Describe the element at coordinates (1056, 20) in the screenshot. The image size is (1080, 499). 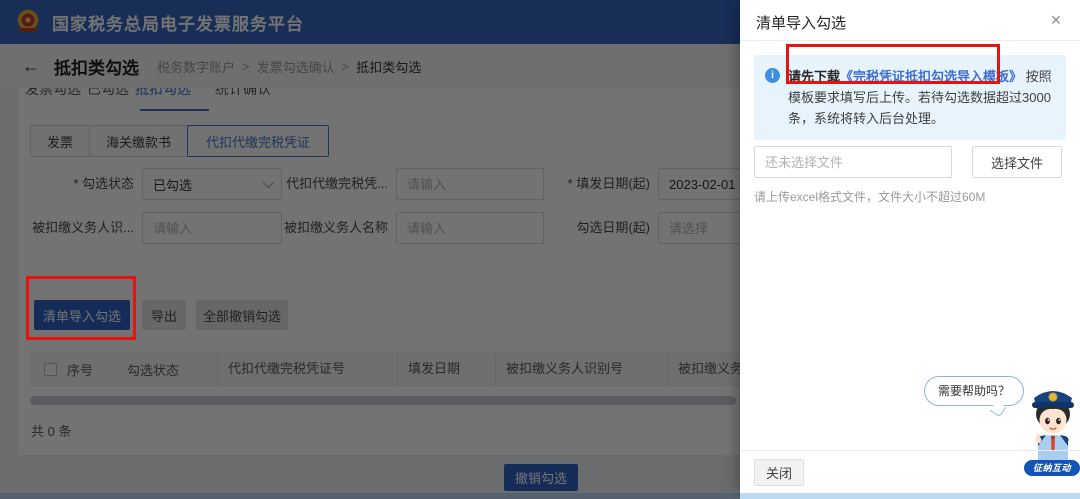
I see `close-icon: ×` at that location.